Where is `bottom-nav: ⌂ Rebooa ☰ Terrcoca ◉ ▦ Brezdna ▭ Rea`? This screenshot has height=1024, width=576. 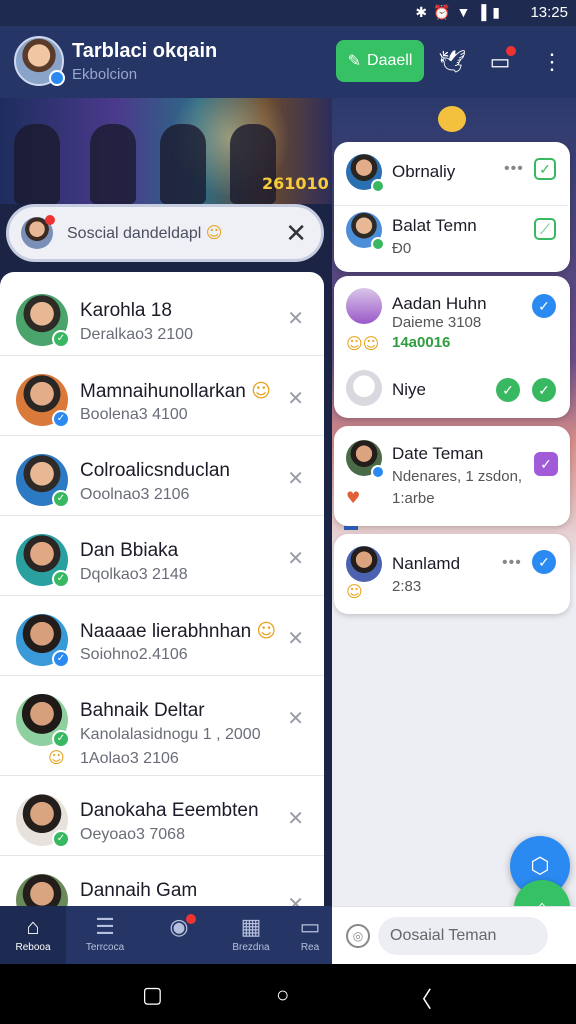
bottom-nav: ⌂ Rebooa ☰ Terrcoca ◉ ▦ Brezdna ▭ Rea is located at coordinates (166, 935).